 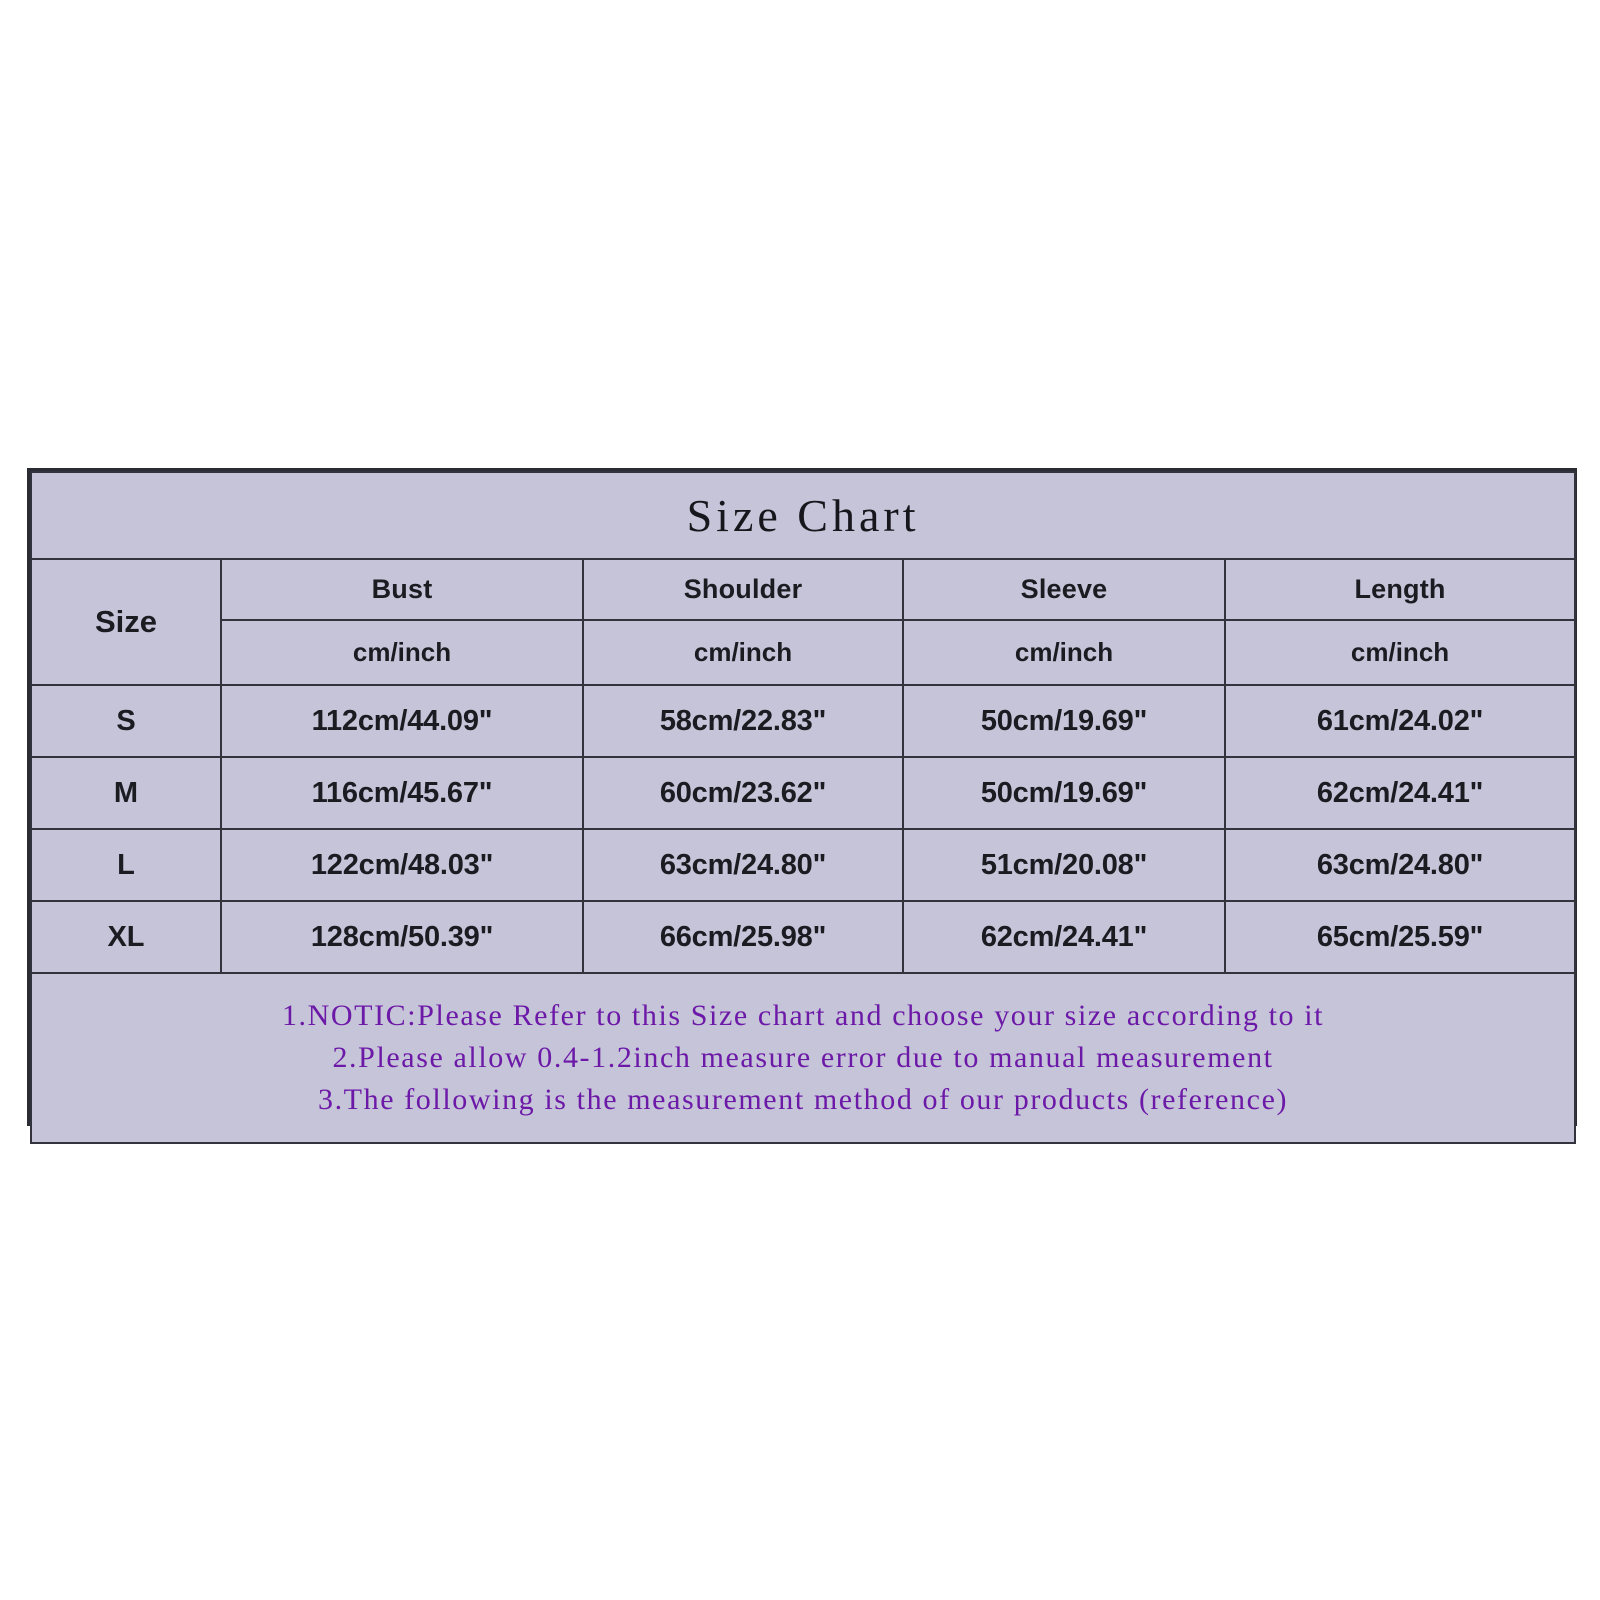 I want to click on cell-length: 62cm/24.41", so click(x=1400, y=793).